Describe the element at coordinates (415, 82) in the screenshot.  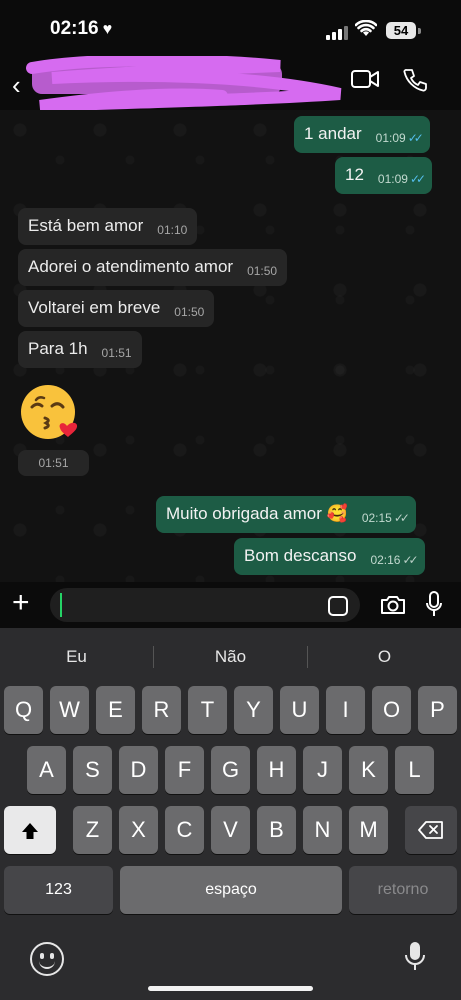
I see `voice-call-icon` at that location.